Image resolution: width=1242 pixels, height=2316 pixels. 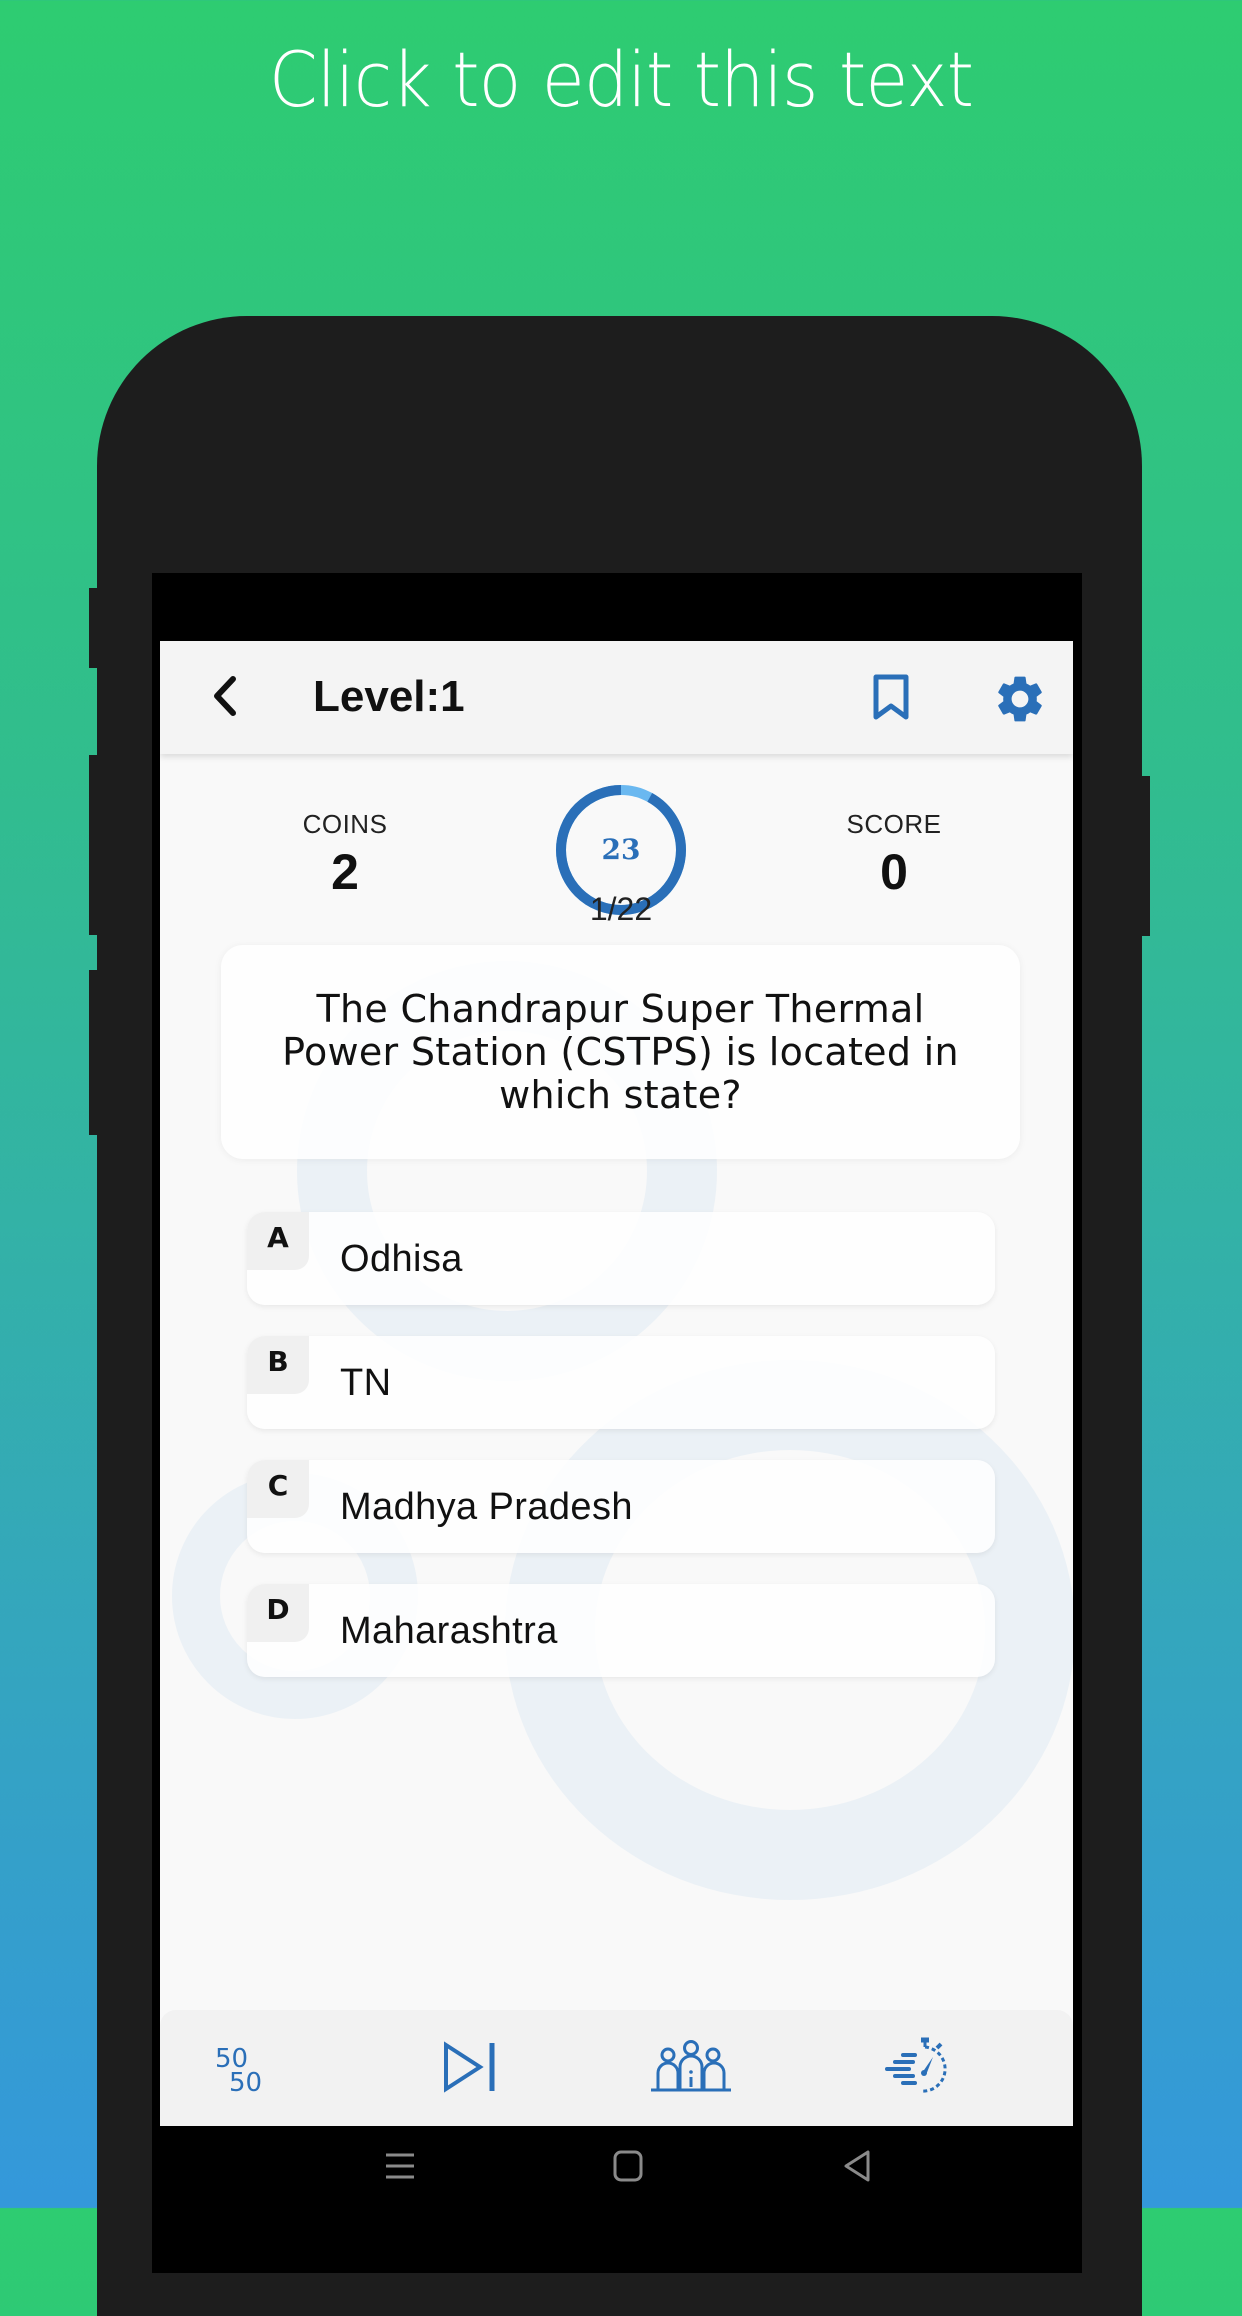 I want to click on promo-headline: Click to edit this text, so click(x=621, y=80).